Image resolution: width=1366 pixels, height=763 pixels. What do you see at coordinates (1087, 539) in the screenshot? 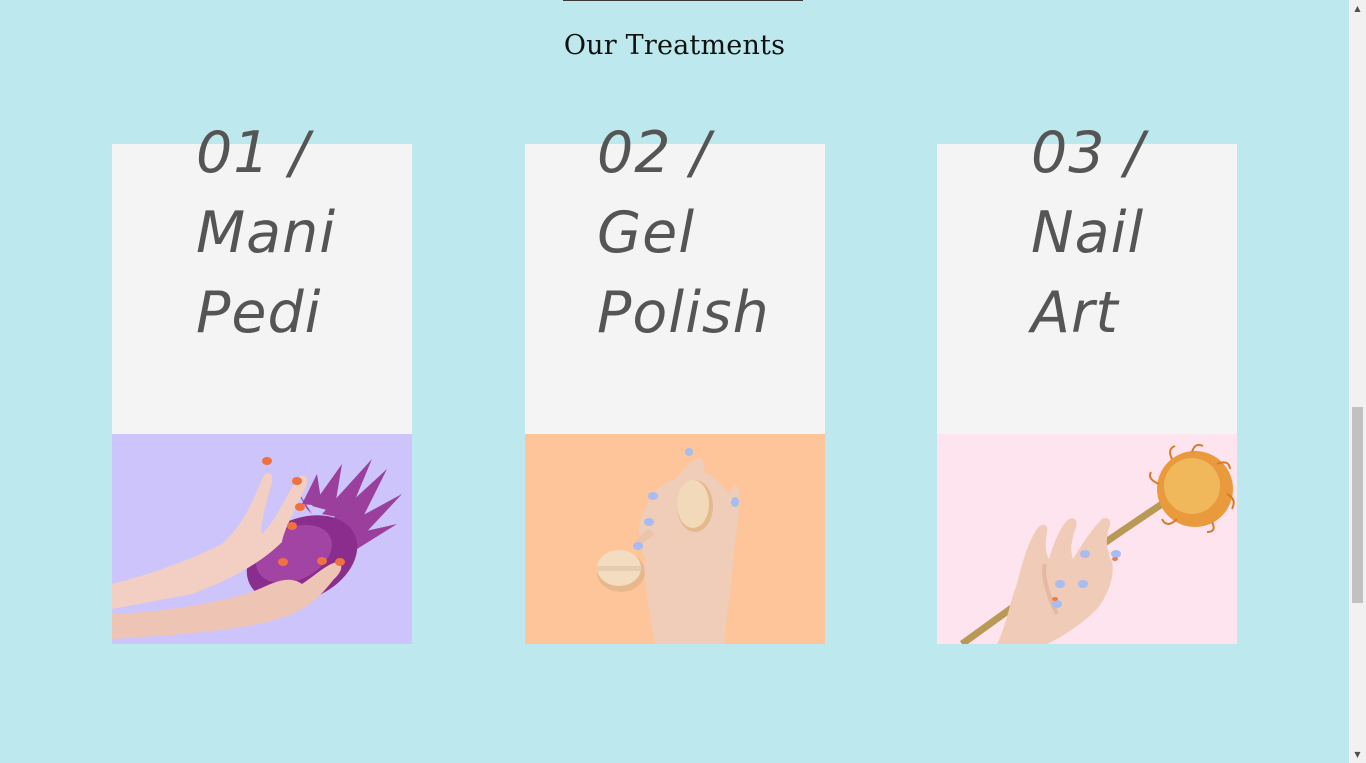
I see `hand-with-flower-image` at bounding box center [1087, 539].